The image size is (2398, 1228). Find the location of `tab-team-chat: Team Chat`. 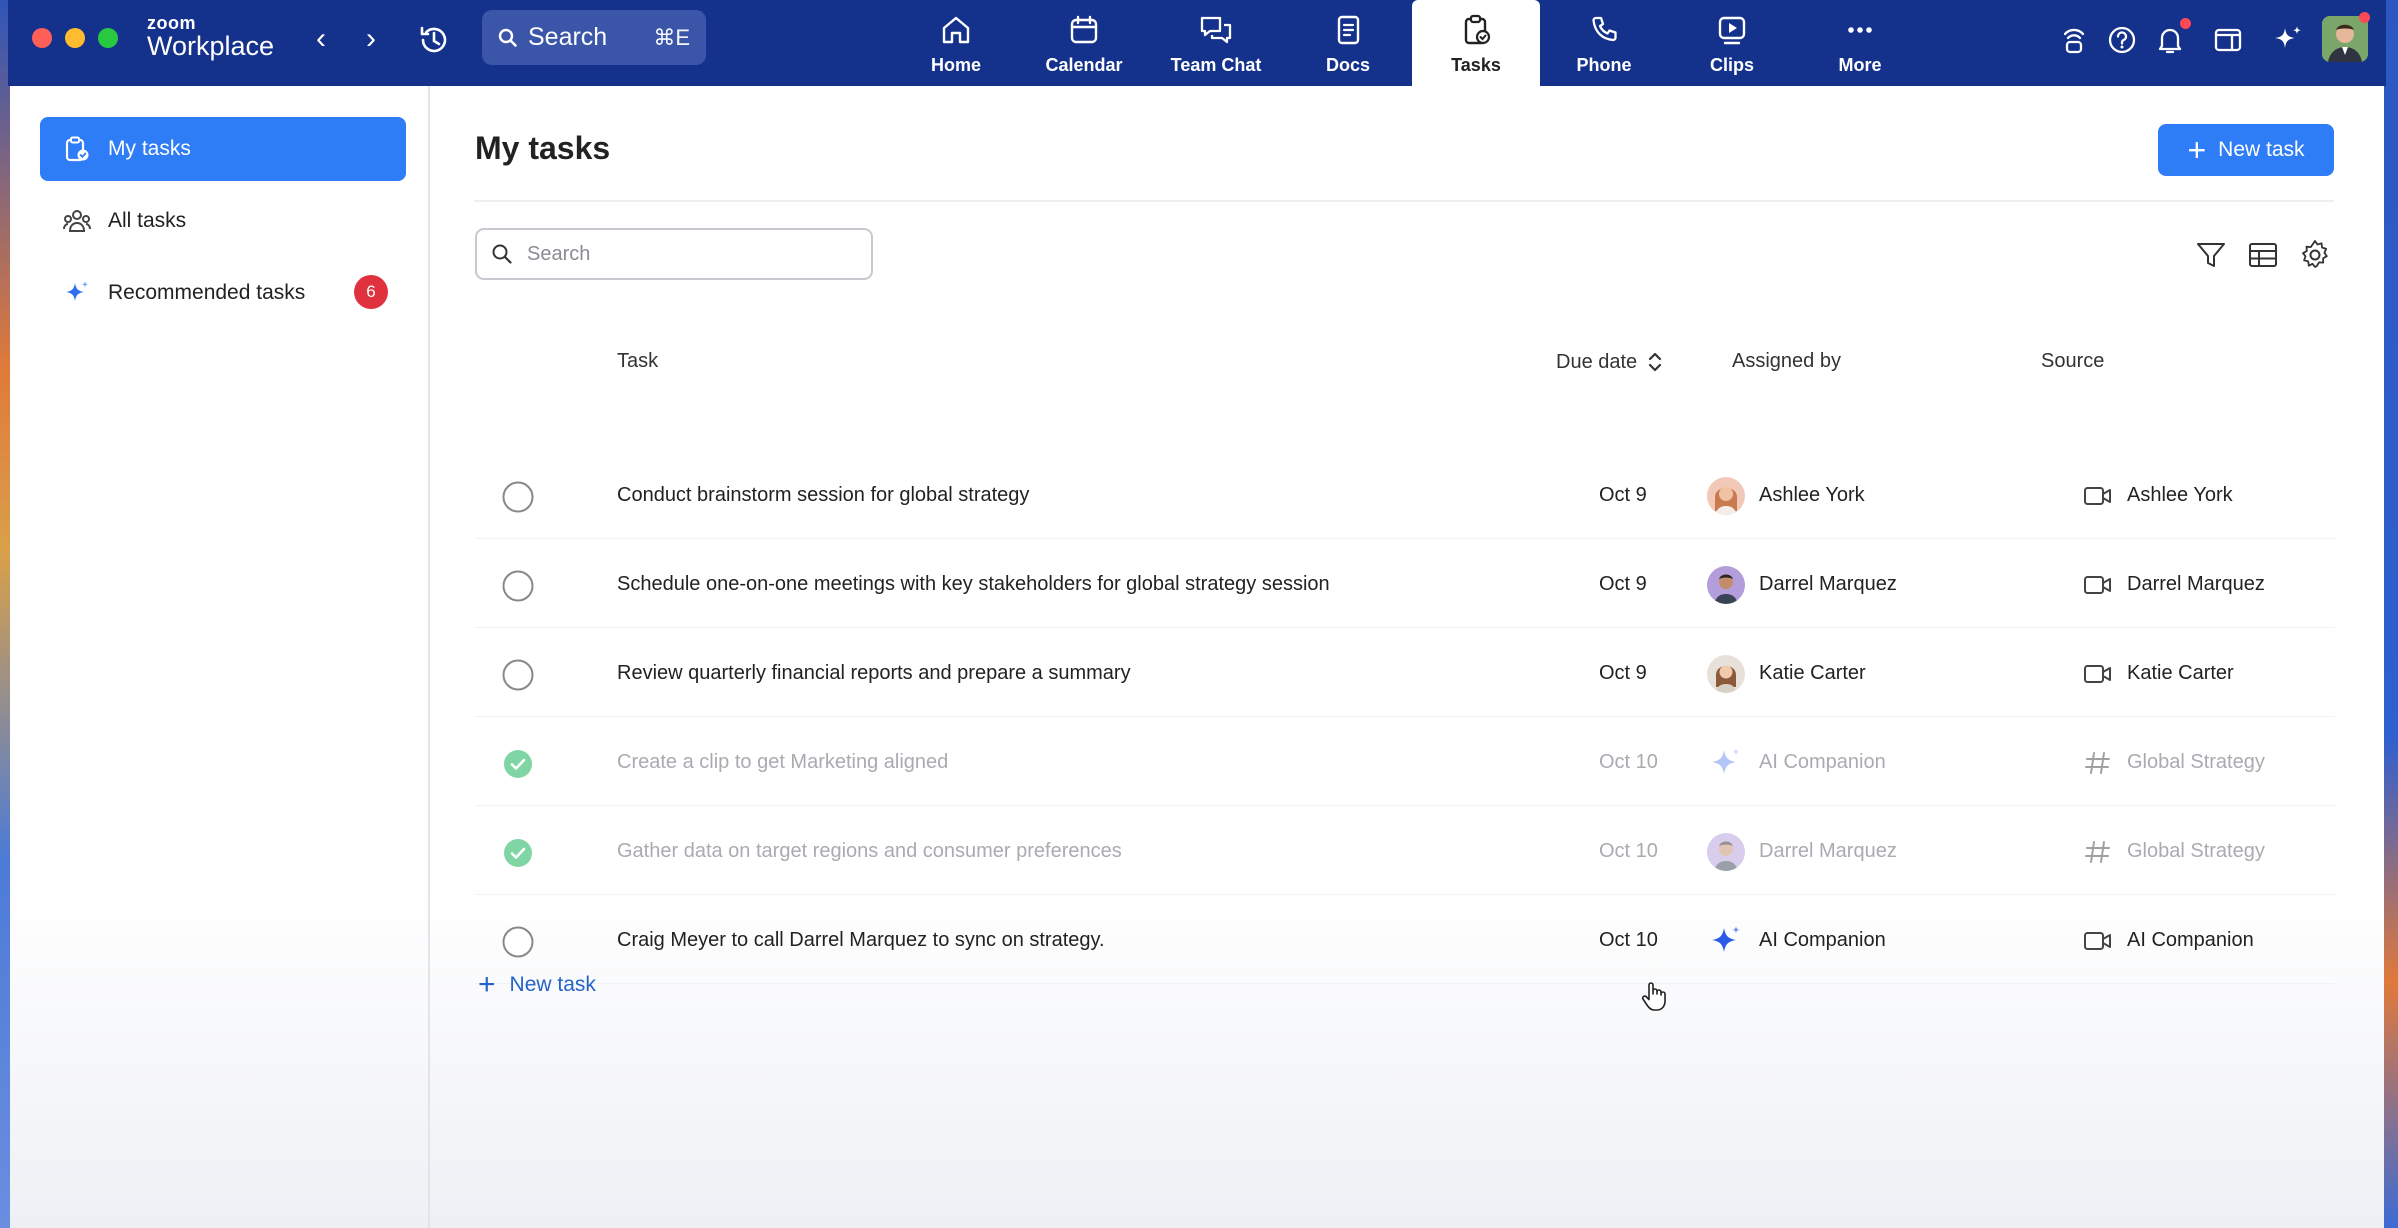

tab-team-chat: Team Chat is located at coordinates (1216, 43).